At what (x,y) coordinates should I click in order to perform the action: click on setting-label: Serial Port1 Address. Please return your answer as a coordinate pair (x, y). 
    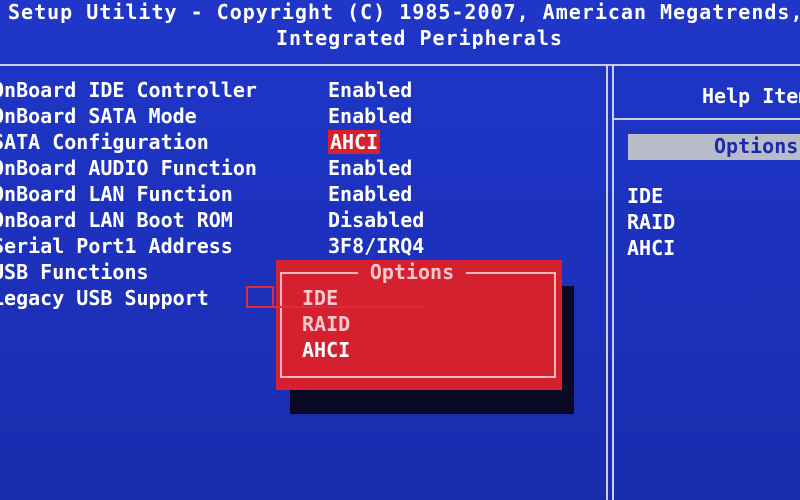
    Looking at the image, I should click on (116, 246).